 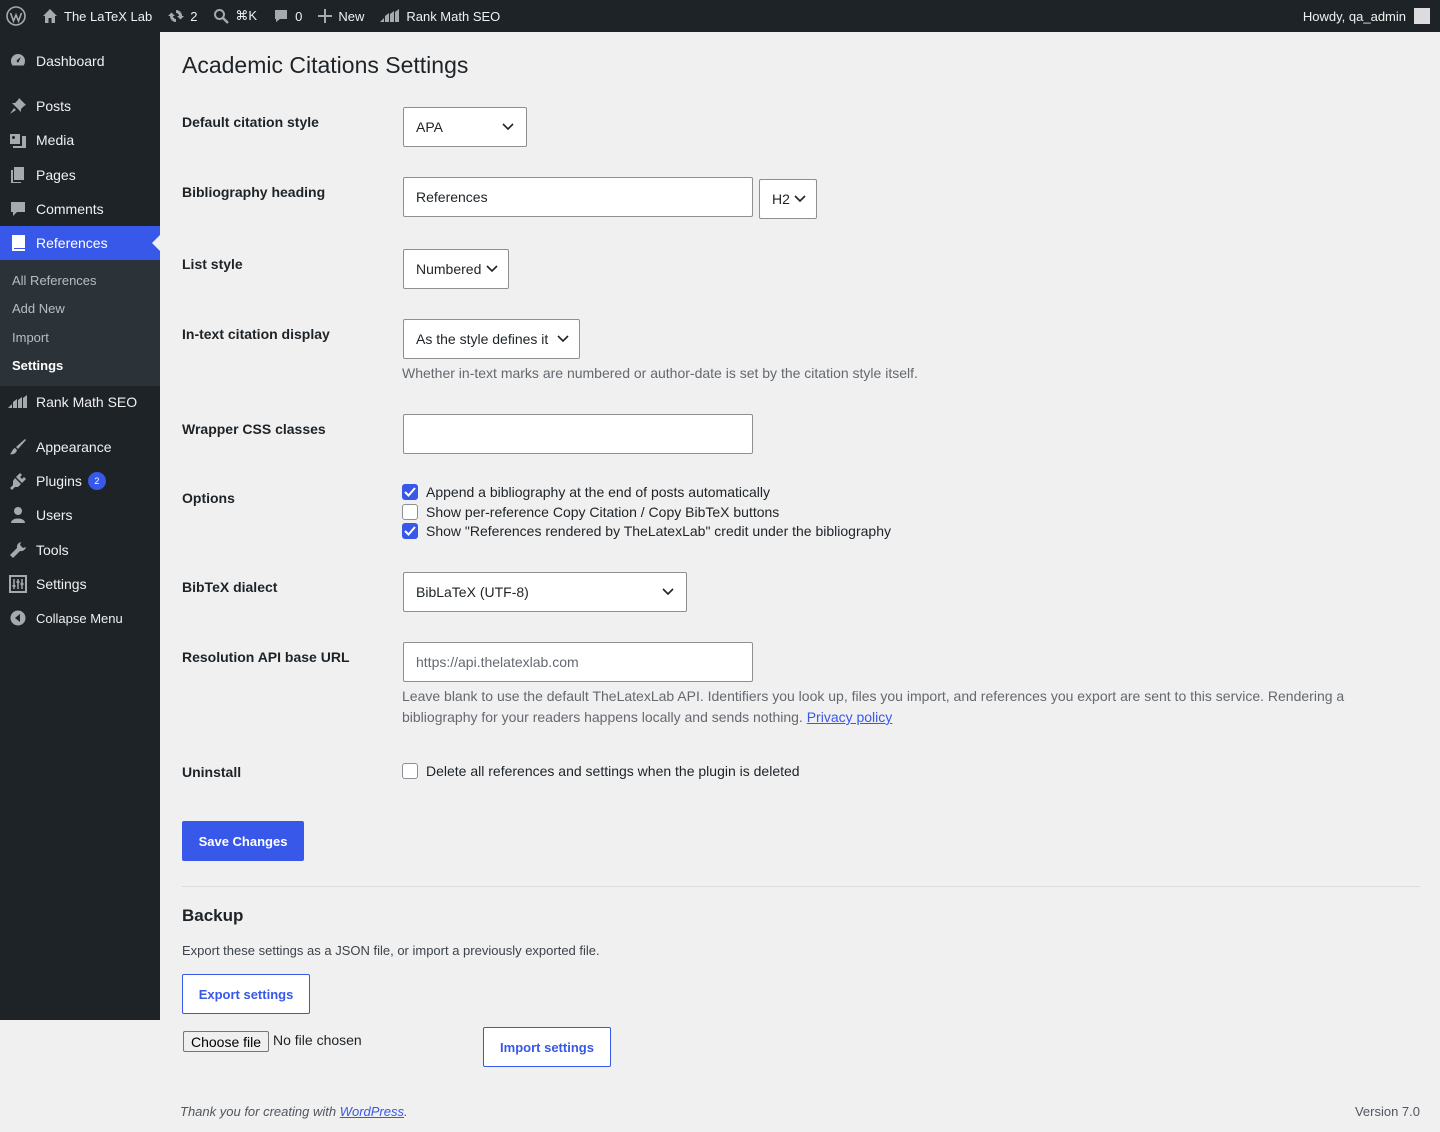 I want to click on comments-count: 0, so click(x=299, y=16).